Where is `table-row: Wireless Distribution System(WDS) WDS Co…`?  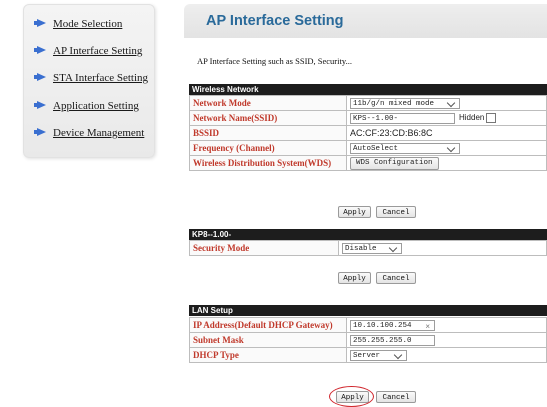
table-row: Wireless Distribution System(WDS) WDS Co… is located at coordinates (368, 163).